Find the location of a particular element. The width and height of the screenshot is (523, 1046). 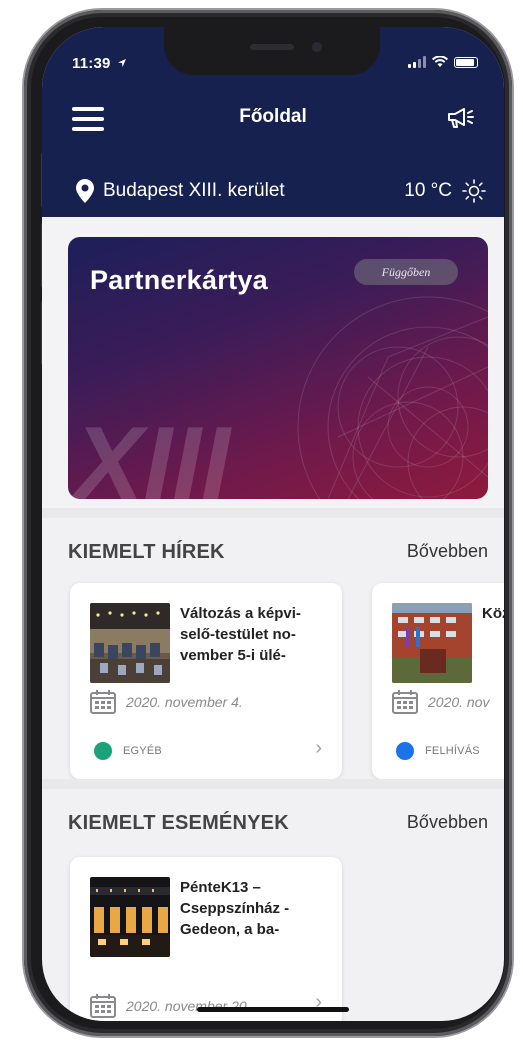

temperature: 10 °C is located at coordinates (428, 190).